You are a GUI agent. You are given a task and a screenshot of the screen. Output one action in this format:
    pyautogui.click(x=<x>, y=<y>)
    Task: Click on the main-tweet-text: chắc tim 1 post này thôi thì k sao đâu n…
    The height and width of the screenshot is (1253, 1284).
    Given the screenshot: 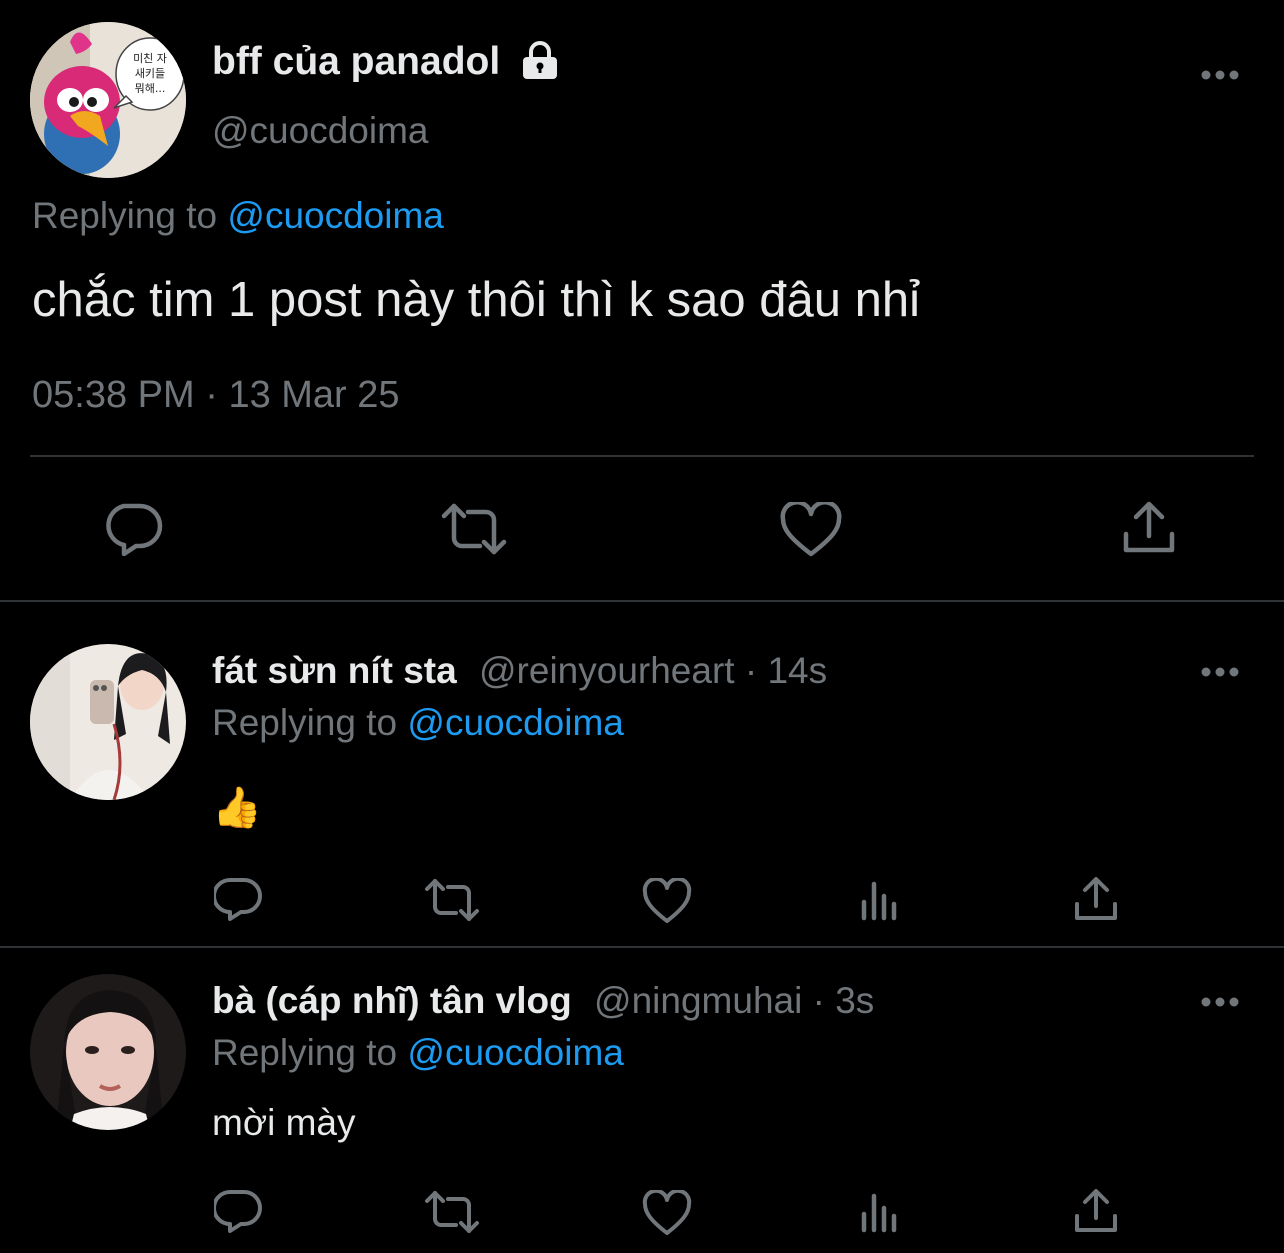 What is the action you would take?
    pyautogui.click(x=476, y=300)
    